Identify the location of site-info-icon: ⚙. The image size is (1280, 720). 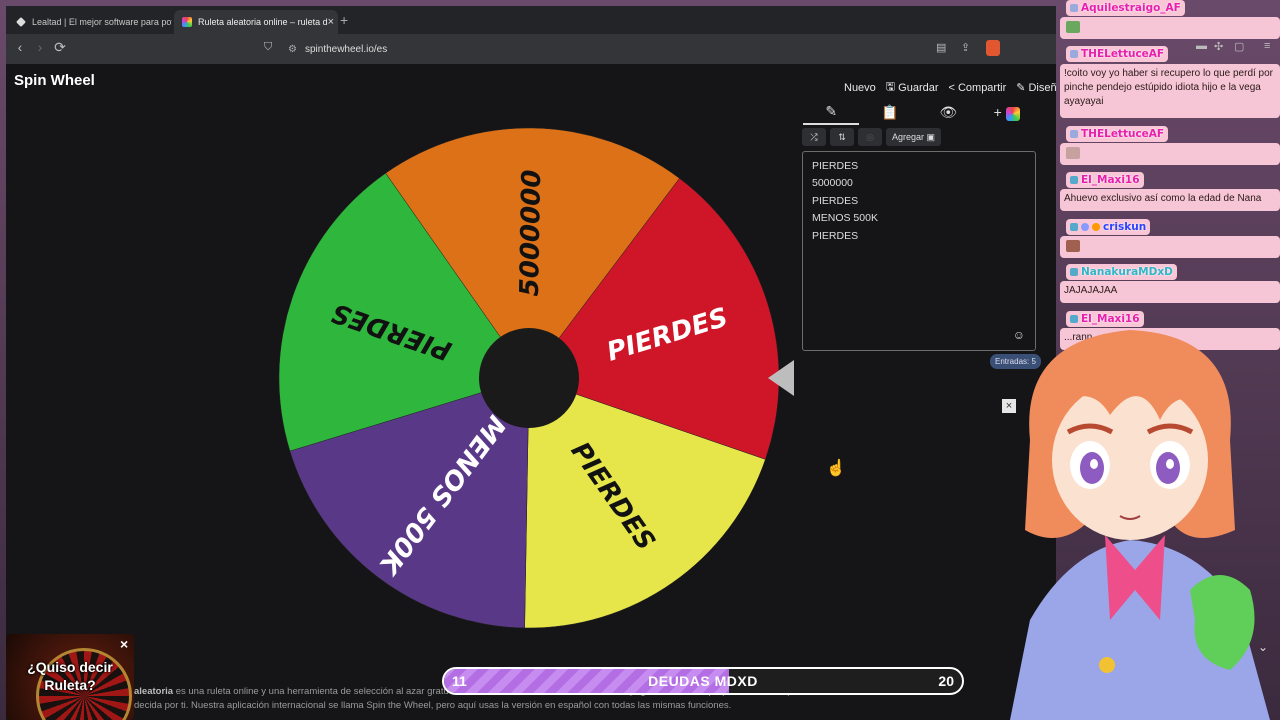
(292, 49).